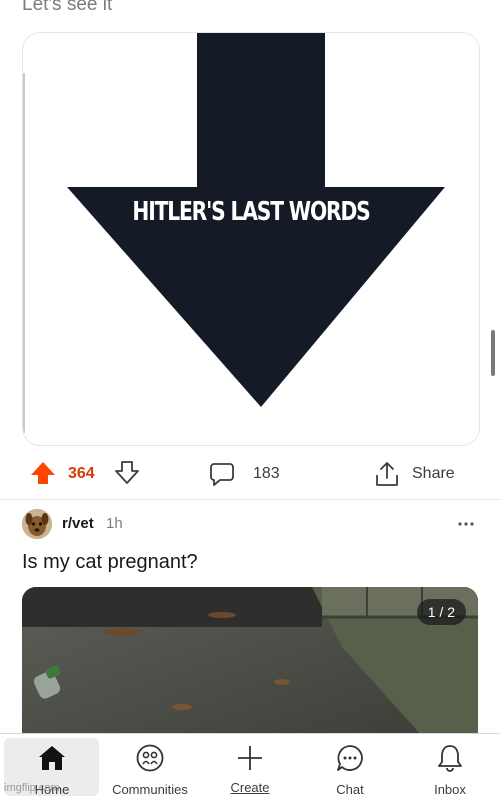  What do you see at coordinates (52, 758) in the screenshot?
I see `home-icon` at bounding box center [52, 758].